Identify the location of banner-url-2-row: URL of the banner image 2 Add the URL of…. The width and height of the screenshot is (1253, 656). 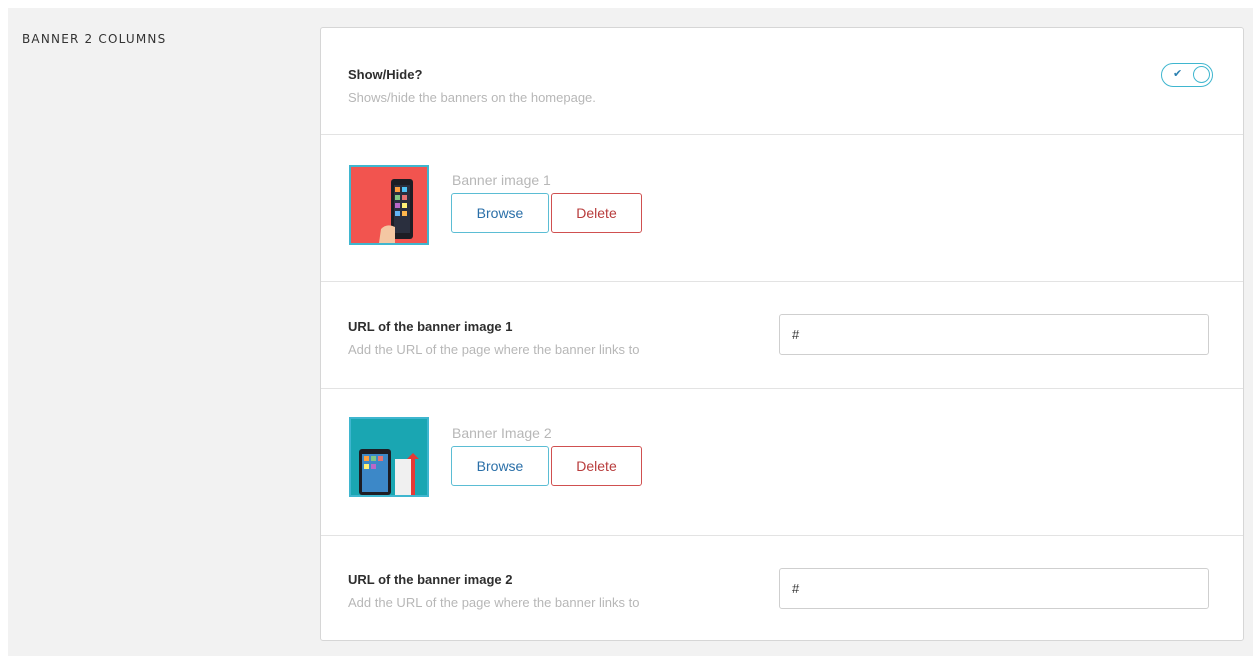
(782, 589).